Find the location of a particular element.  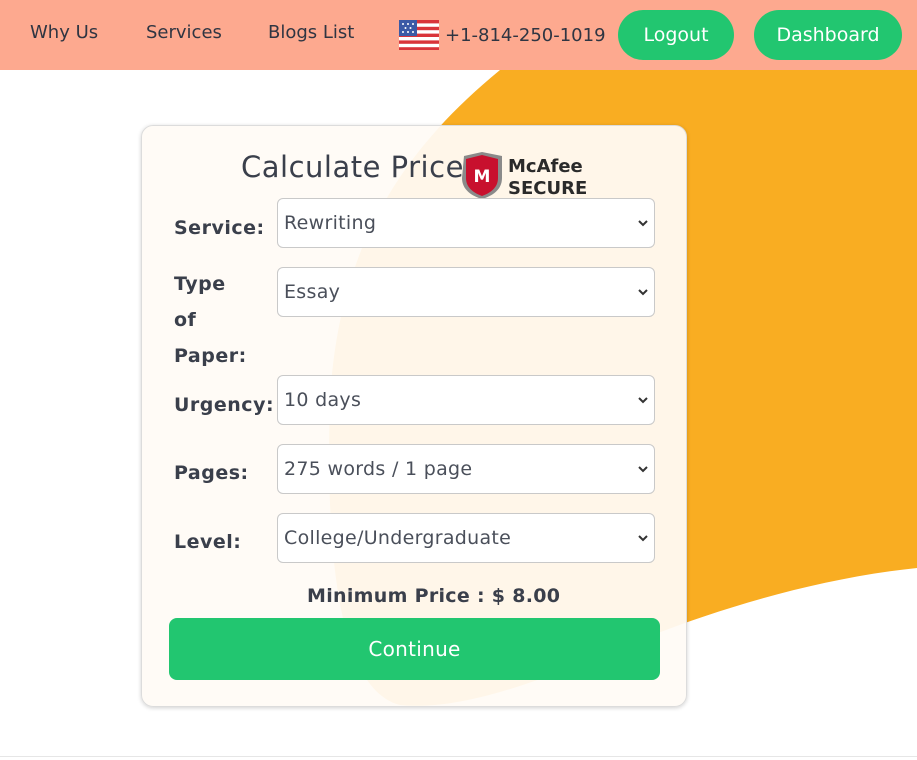

paper-type-select-value: Essay is located at coordinates (312, 292).